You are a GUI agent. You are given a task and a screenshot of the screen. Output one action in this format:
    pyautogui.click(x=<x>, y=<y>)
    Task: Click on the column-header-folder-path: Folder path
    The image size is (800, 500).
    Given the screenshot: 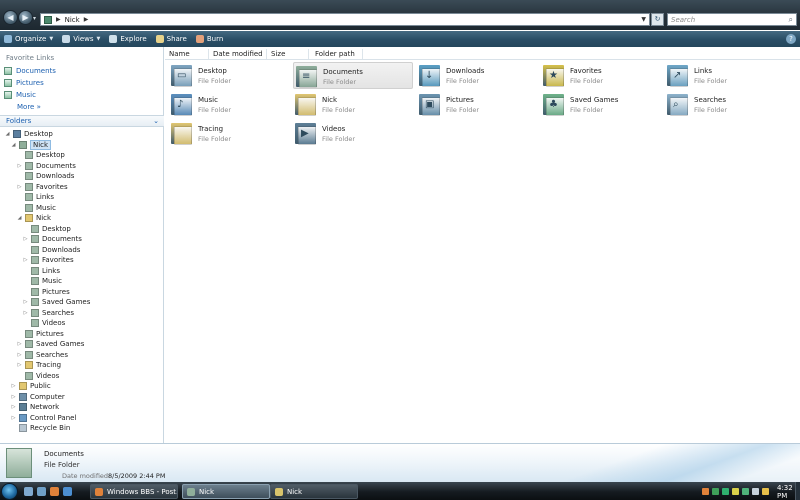 What is the action you would take?
    pyautogui.click(x=335, y=54)
    